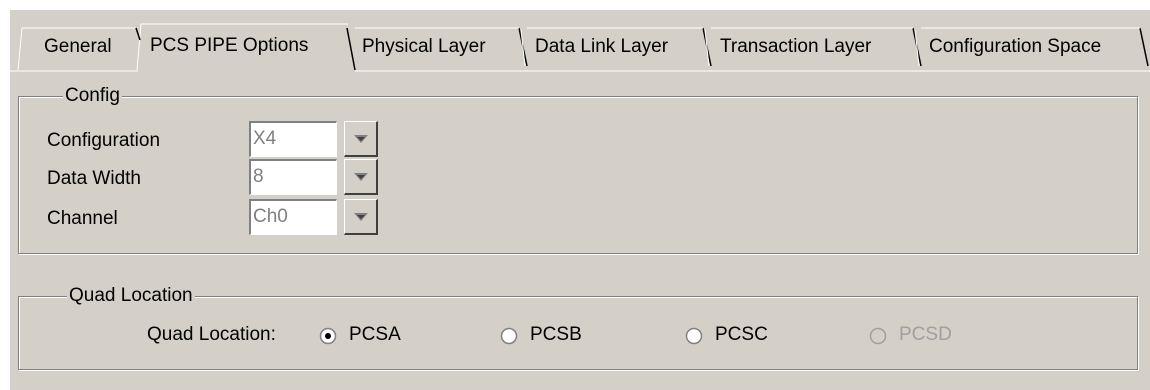  Describe the element at coordinates (92, 96) in the screenshot. I see `config-group-title: Config` at that location.